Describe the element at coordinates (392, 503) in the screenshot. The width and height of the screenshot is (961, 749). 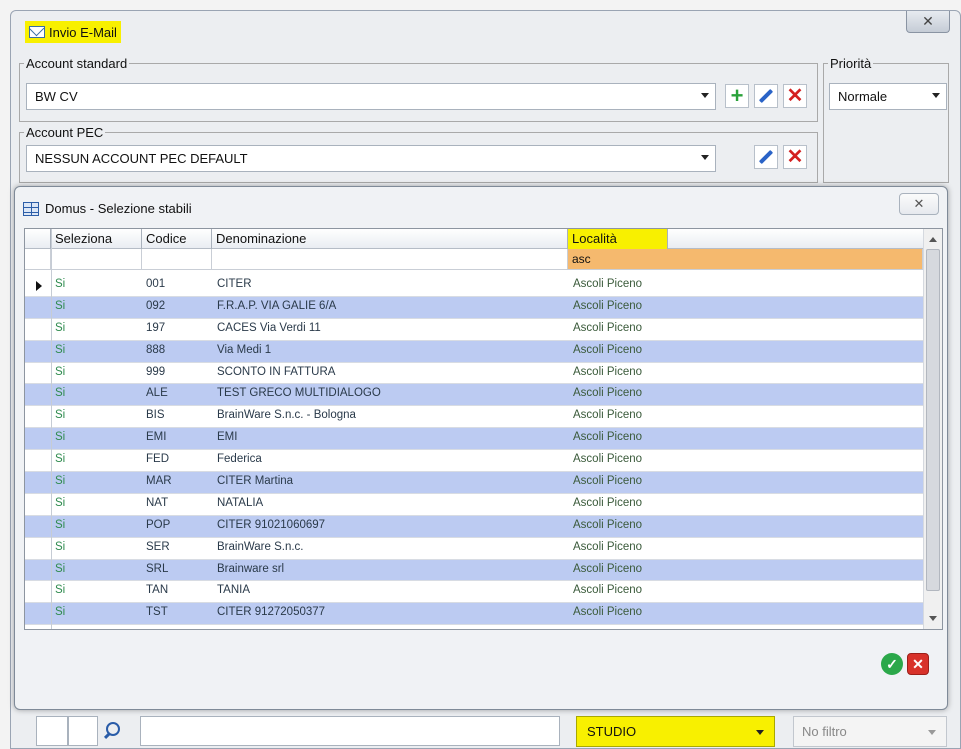
I see `cell-denominazione: NATALIA` at that location.